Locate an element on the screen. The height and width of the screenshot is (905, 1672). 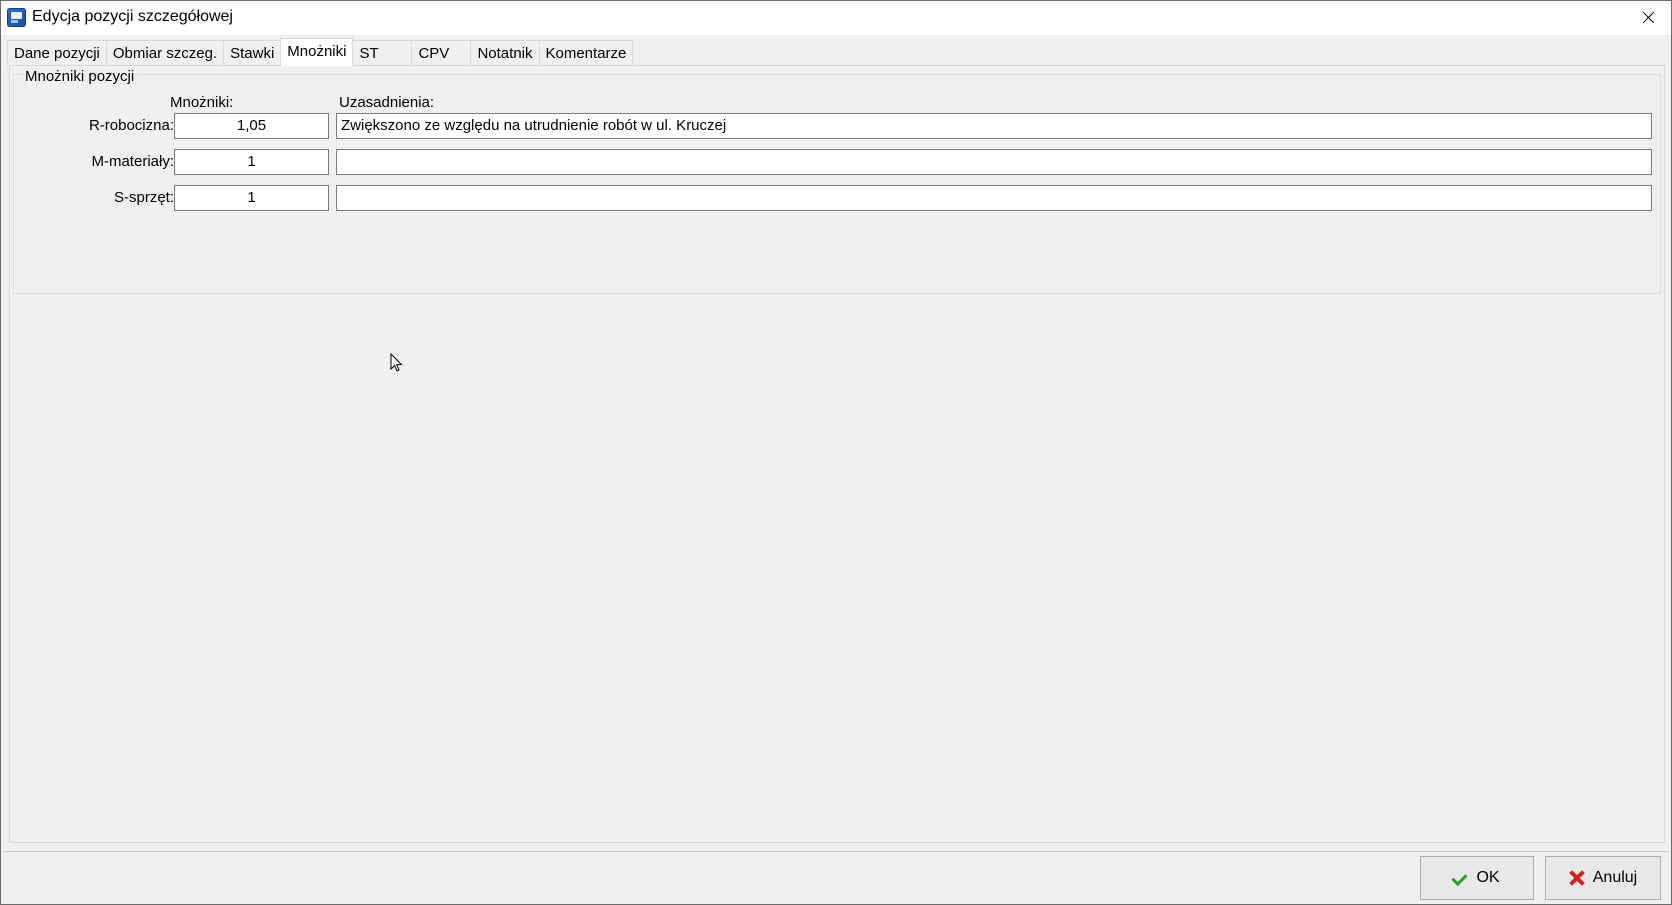
group-title: Mnożniki pozycji is located at coordinates (80, 76).